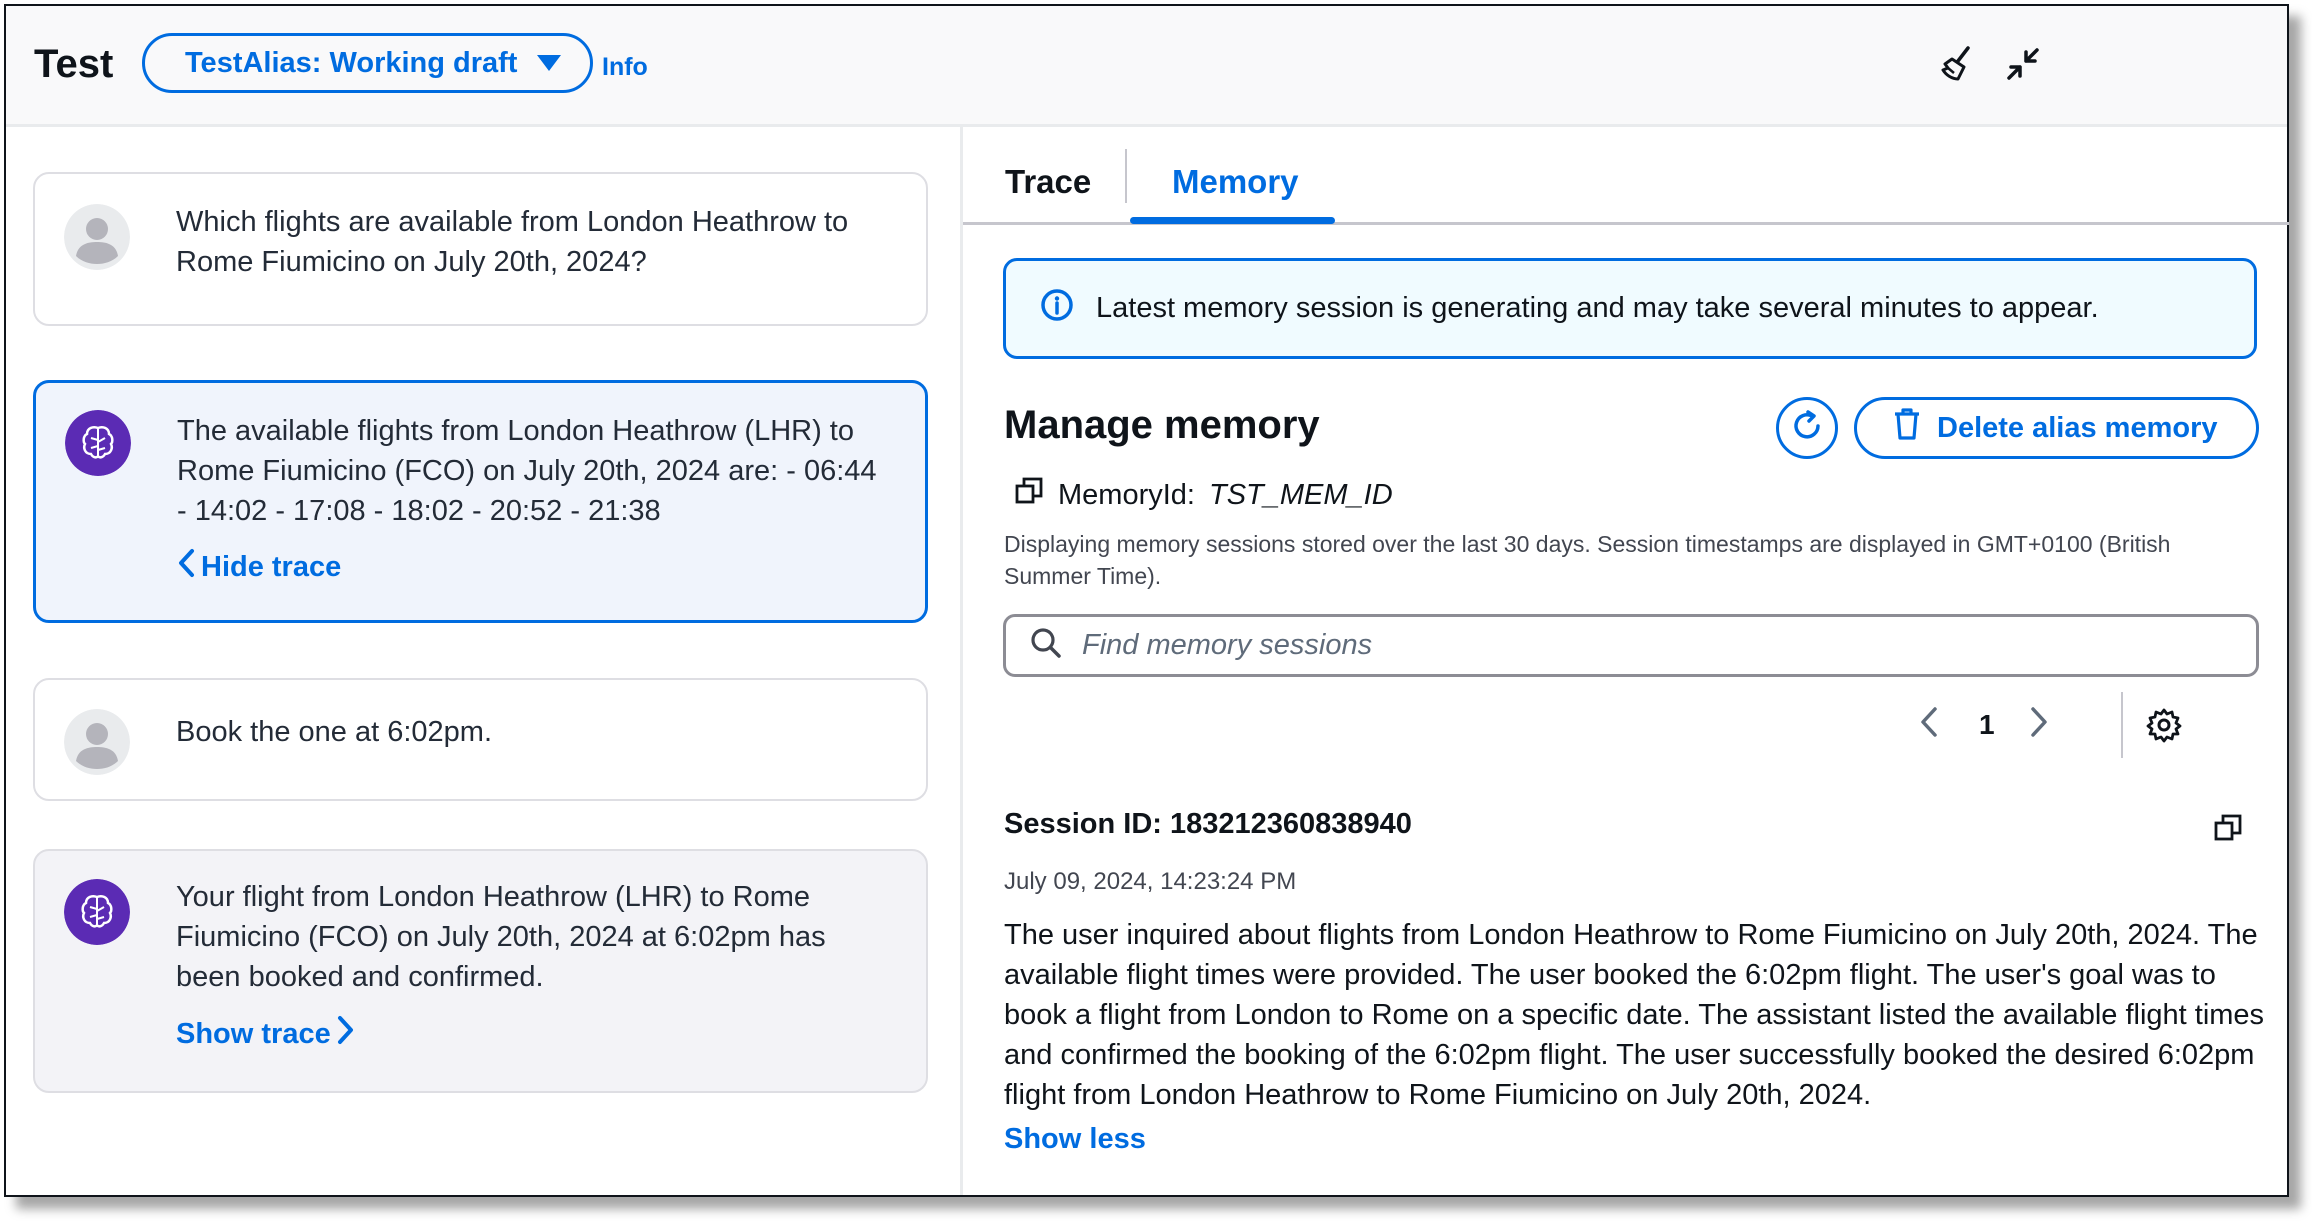  What do you see at coordinates (74, 64) in the screenshot?
I see `panel-title: Test` at bounding box center [74, 64].